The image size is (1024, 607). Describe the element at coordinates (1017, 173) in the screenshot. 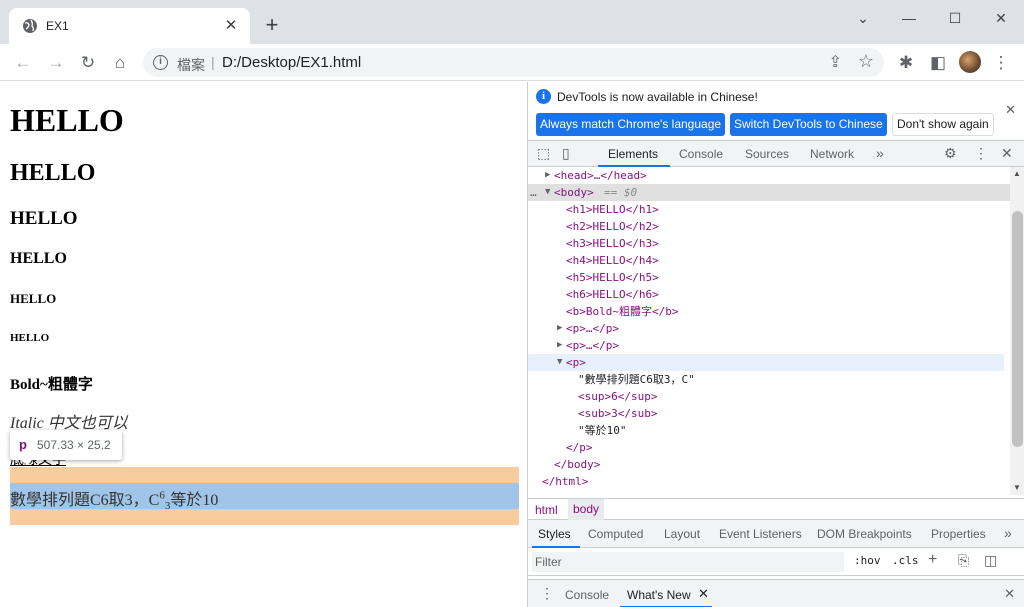

I see `scroll-up-icon: ▲` at that location.